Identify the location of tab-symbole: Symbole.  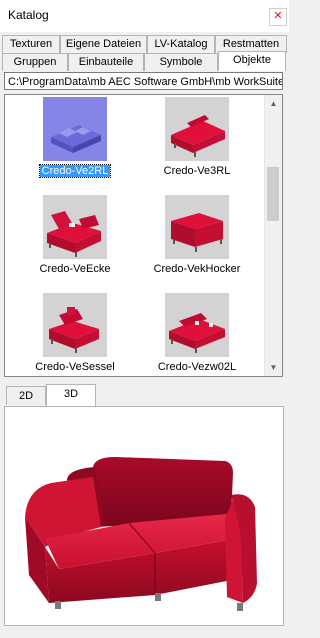
(181, 62).